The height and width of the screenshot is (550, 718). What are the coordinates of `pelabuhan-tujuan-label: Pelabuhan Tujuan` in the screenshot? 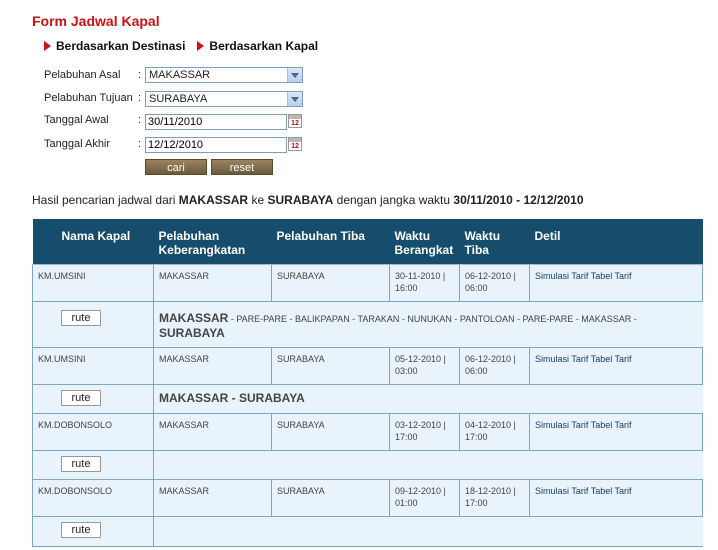 It's located at (88, 98).